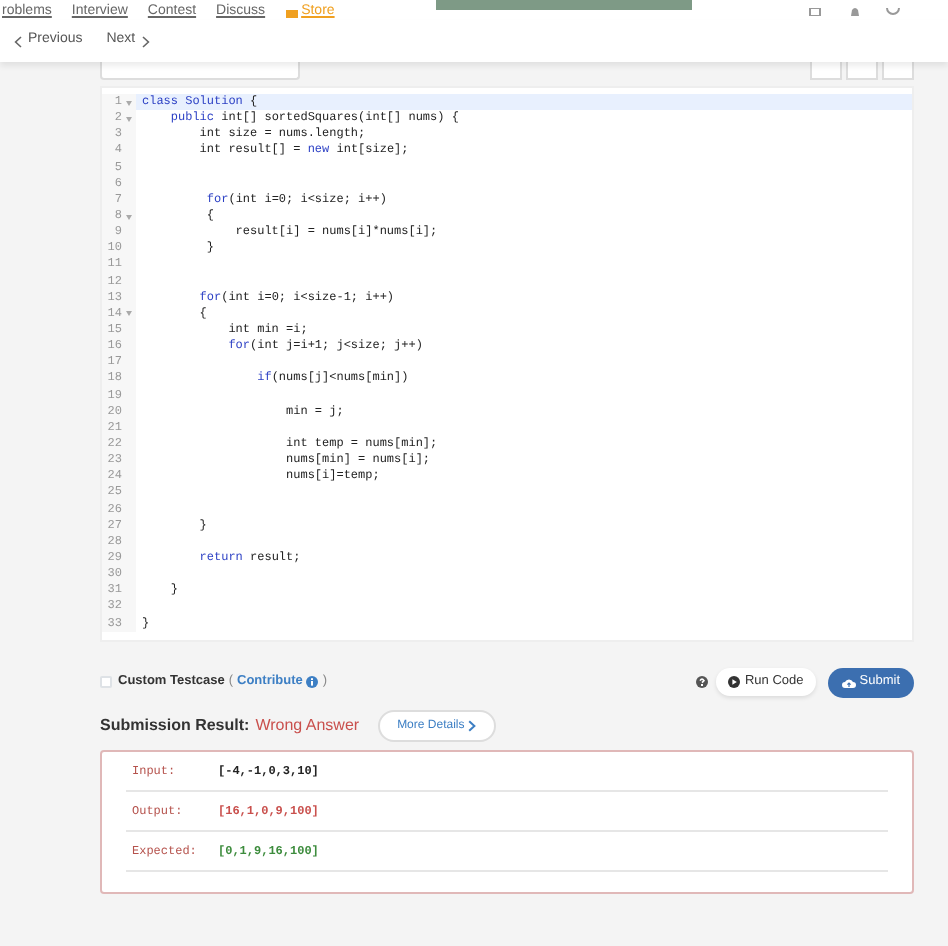 Image resolution: width=948 pixels, height=946 pixels. I want to click on language-select, so click(200, 71).